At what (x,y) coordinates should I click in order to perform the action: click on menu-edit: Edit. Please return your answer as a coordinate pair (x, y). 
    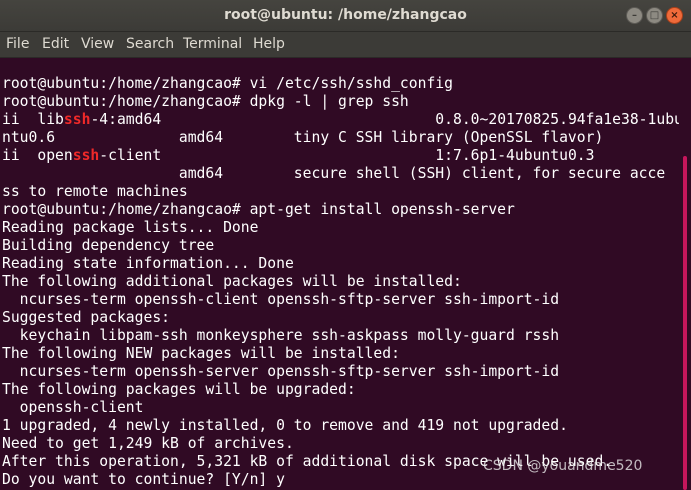
    Looking at the image, I should click on (55, 44).